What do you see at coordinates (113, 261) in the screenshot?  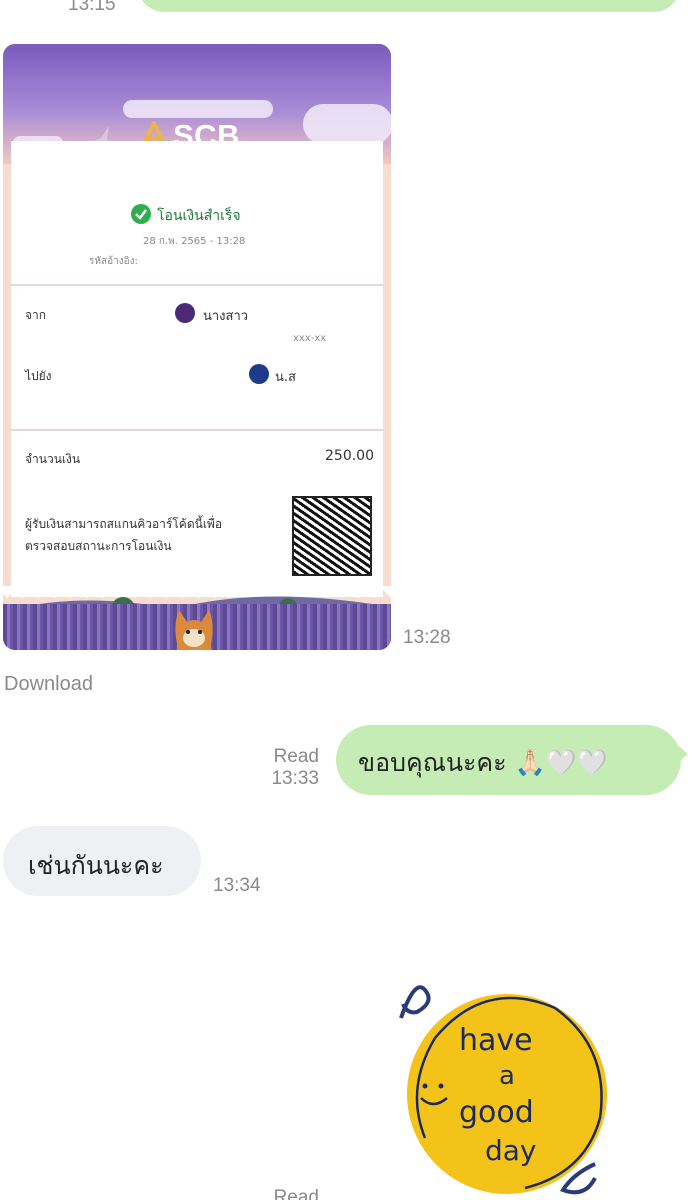 I see `reference-label: รหัสอ้างอิง:` at bounding box center [113, 261].